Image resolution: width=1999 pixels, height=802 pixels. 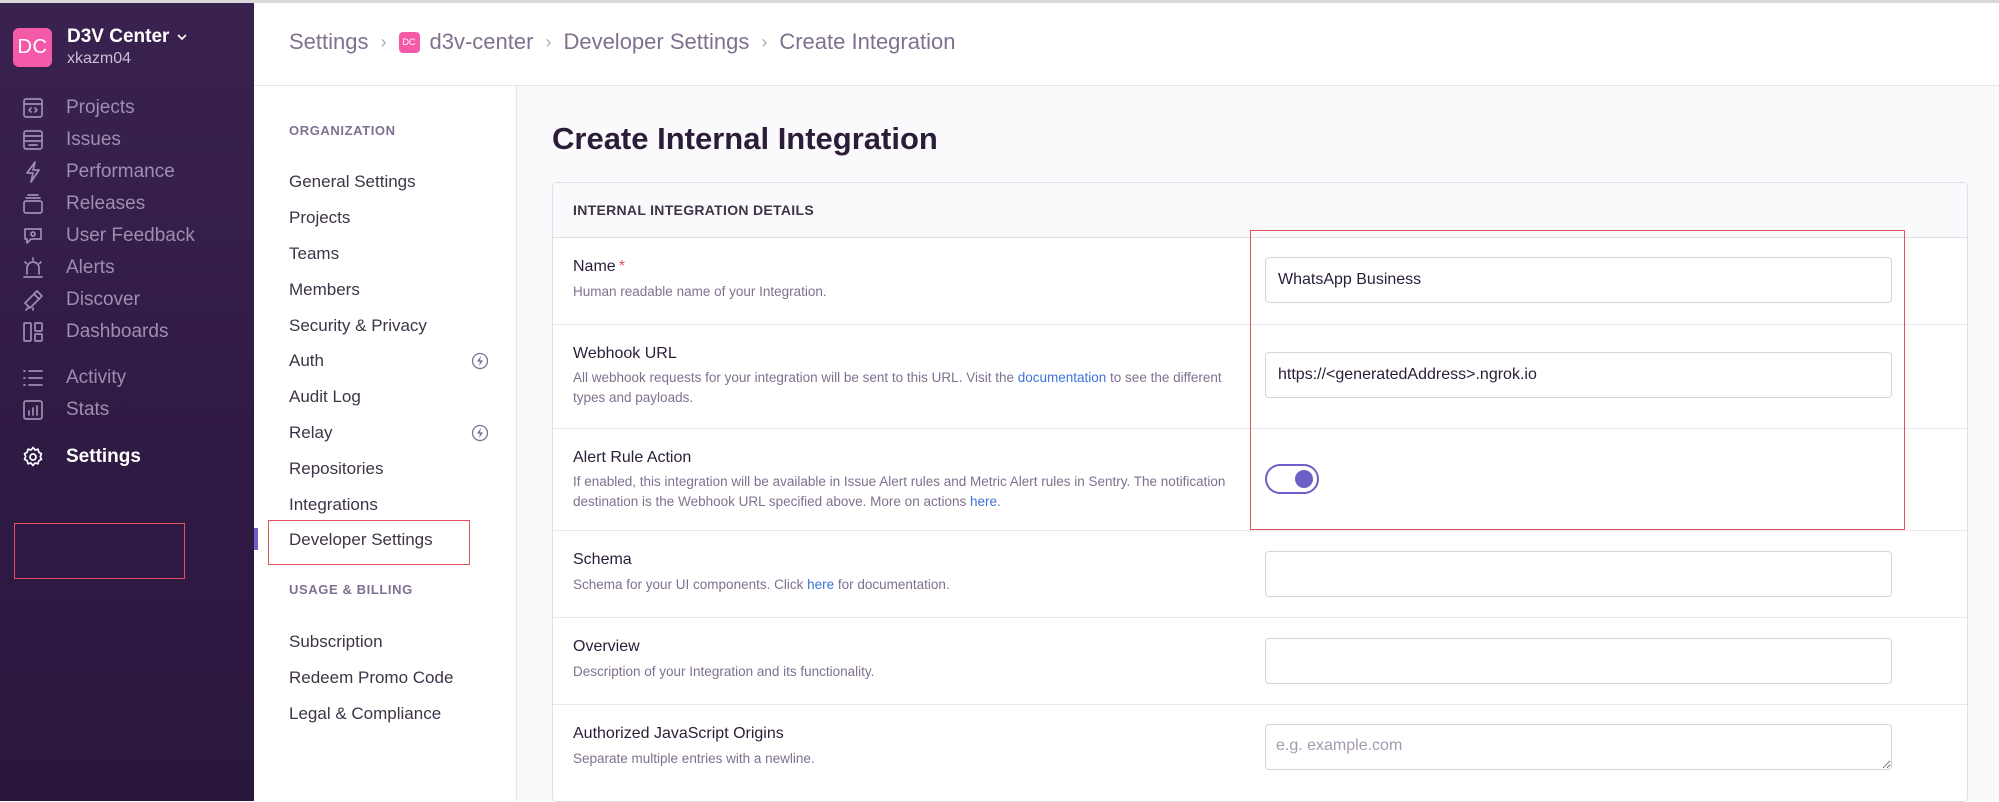 I want to click on settings-icon, so click(x=33, y=457).